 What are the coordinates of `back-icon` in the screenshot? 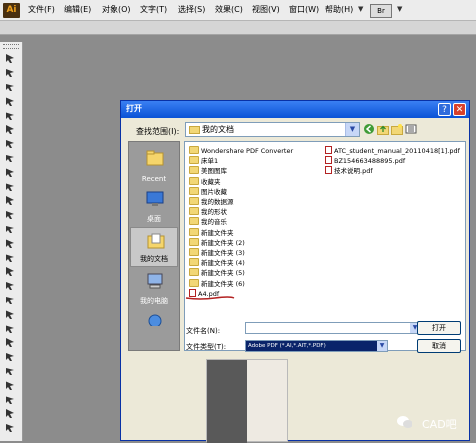 It's located at (369, 129).